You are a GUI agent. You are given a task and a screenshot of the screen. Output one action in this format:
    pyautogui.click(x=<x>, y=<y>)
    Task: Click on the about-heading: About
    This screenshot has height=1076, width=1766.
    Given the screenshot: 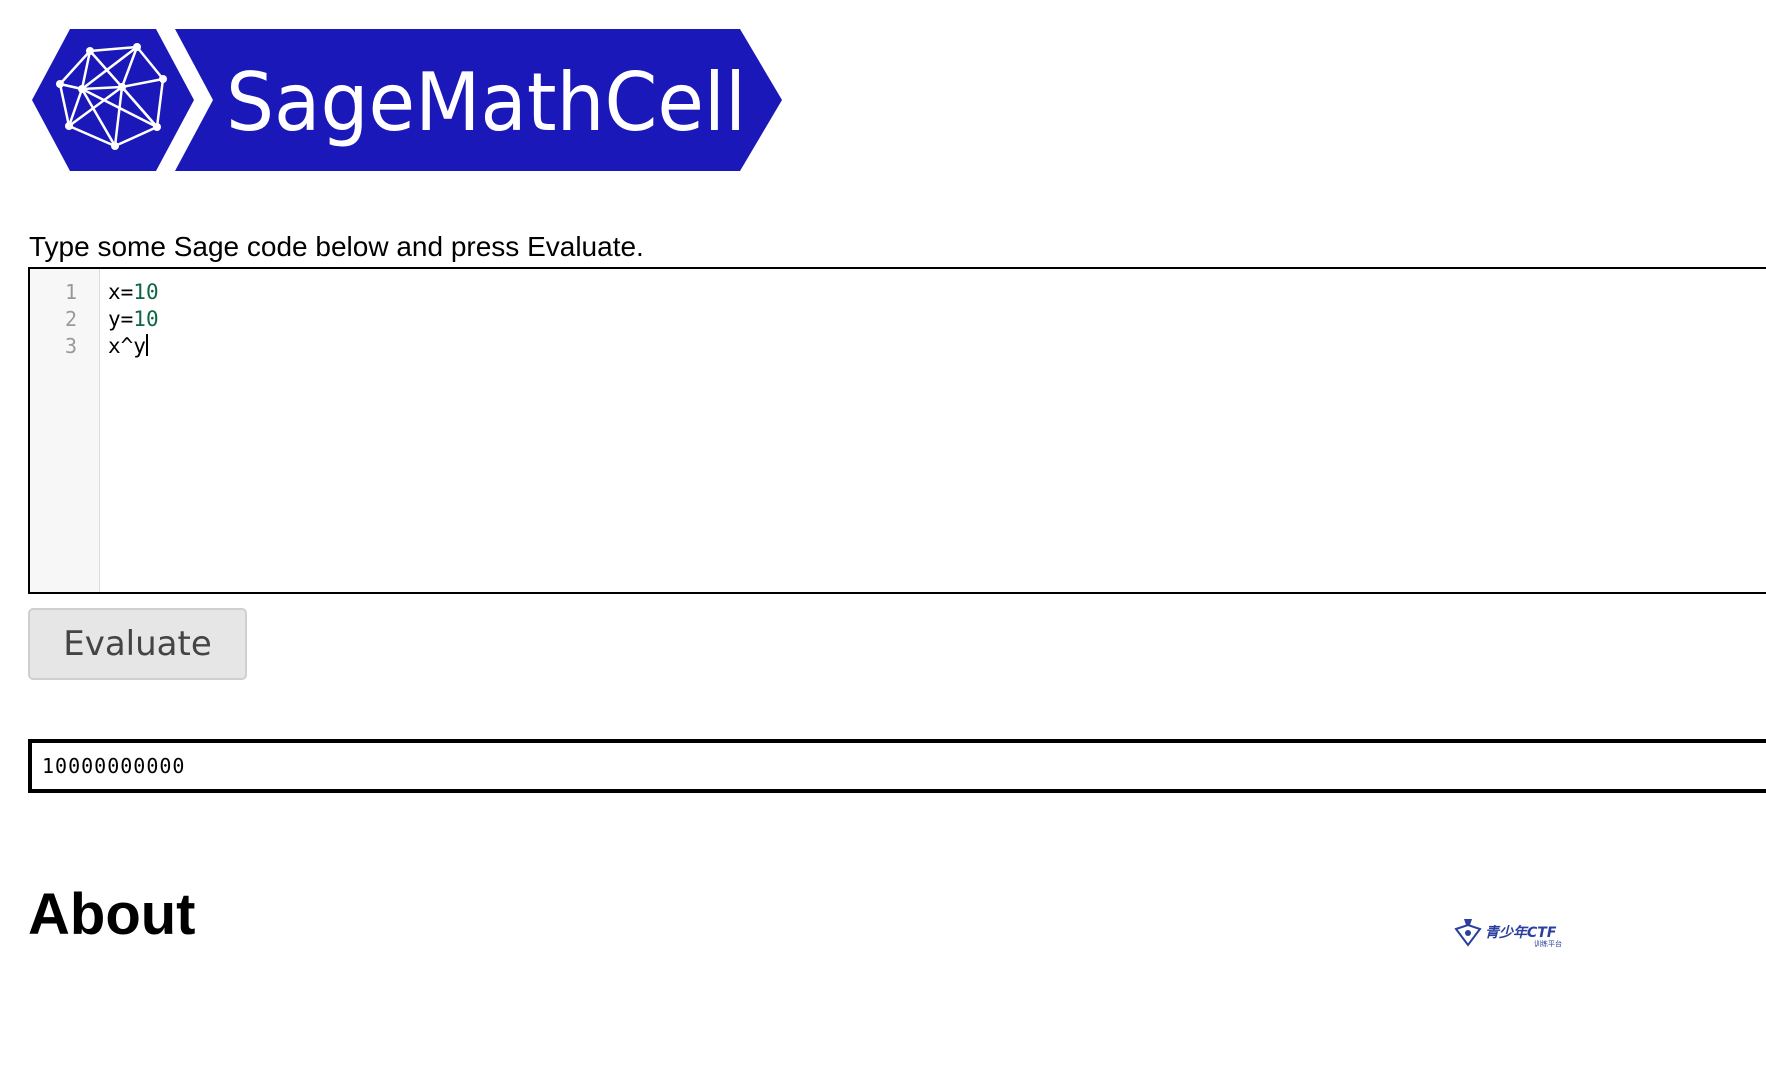 What is the action you would take?
    pyautogui.click(x=112, y=914)
    